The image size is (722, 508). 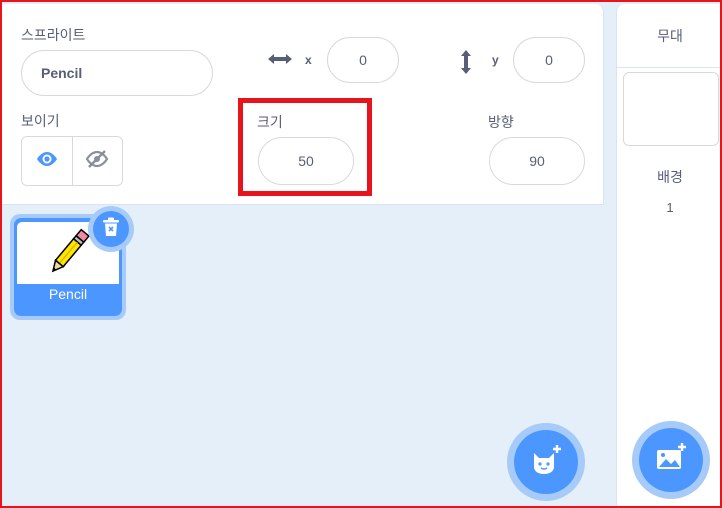 I want to click on delete-sprite-button, so click(x=111, y=229).